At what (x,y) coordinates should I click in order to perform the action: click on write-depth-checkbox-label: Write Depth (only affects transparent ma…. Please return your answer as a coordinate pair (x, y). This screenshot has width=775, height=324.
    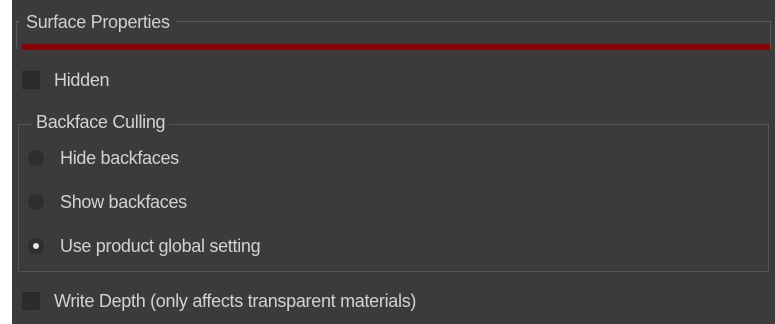
    Looking at the image, I should click on (235, 301).